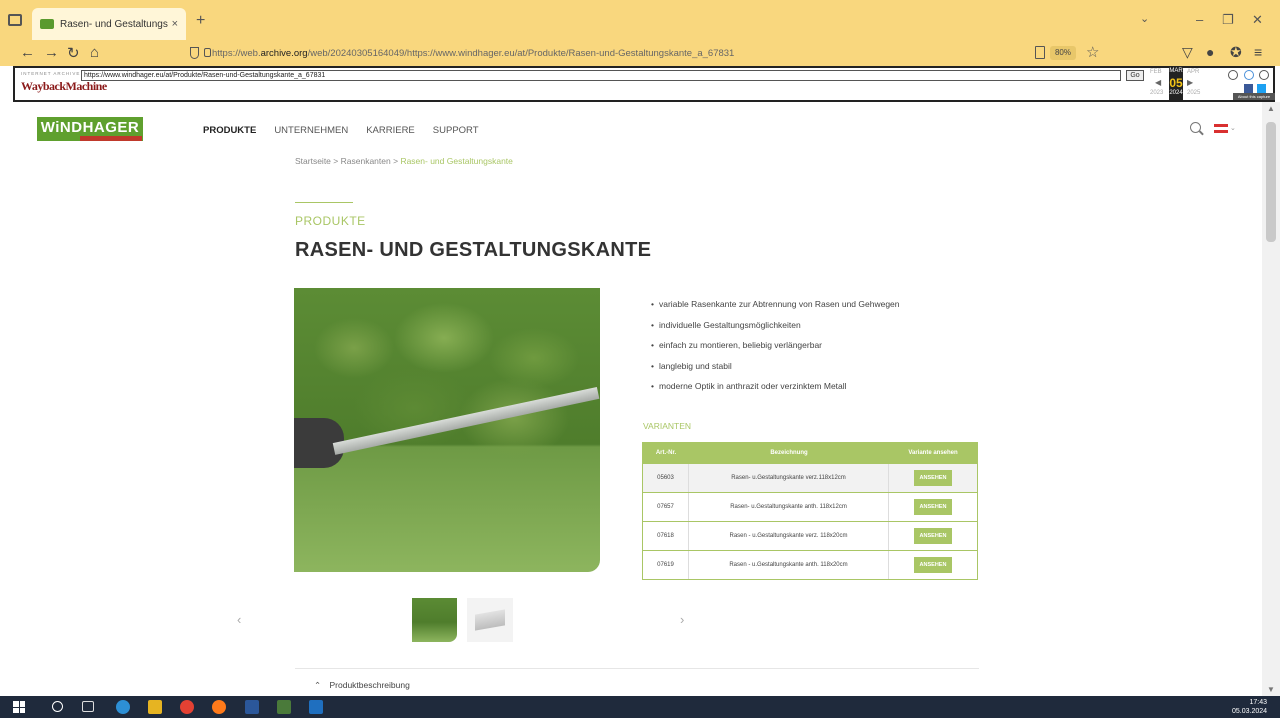 Image resolution: width=1280 pixels, height=718 pixels. I want to click on account-icon: ●, so click(1210, 52).